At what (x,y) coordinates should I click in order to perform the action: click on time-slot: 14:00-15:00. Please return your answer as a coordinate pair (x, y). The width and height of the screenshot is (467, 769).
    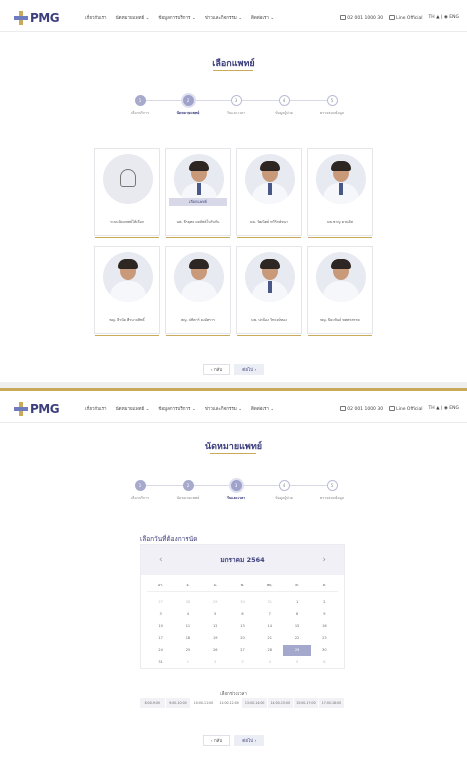
    Looking at the image, I should click on (280, 703).